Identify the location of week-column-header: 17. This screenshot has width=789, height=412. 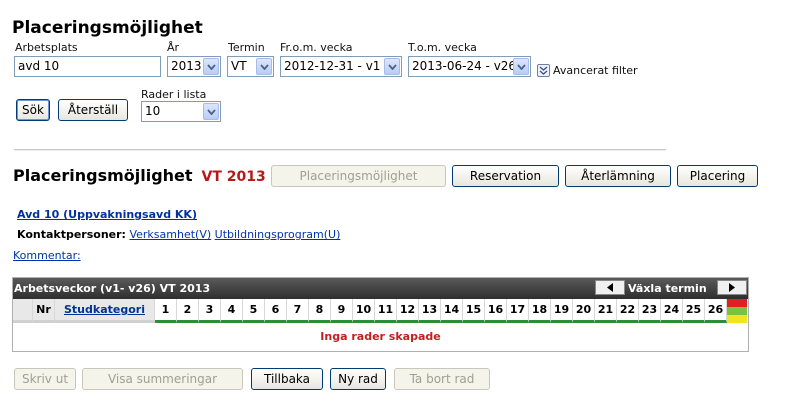
(518, 311).